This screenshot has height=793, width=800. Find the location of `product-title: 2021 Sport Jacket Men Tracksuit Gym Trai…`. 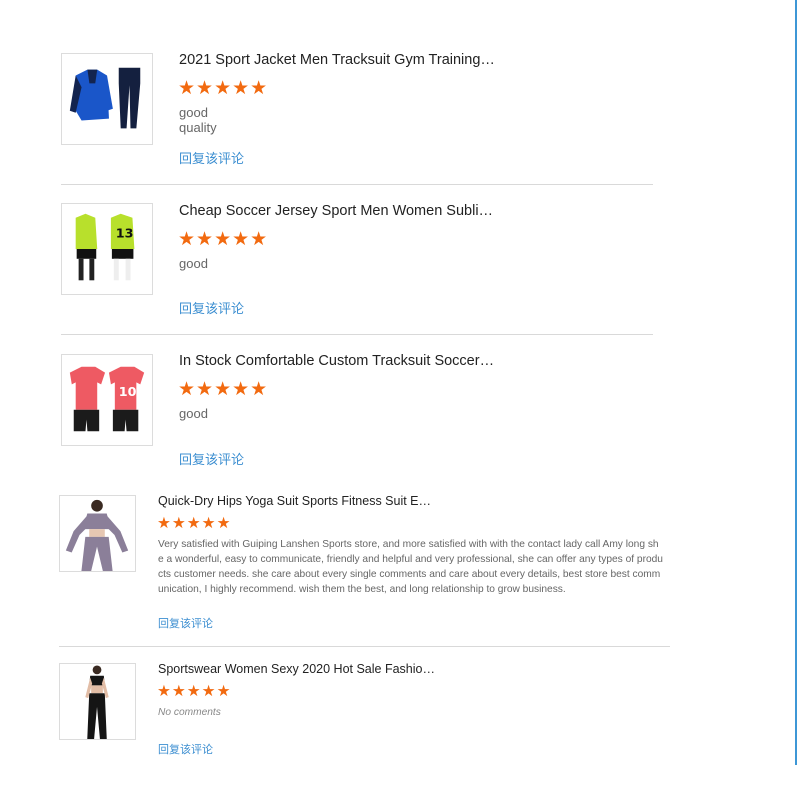

product-title: 2021 Sport Jacket Men Tracksuit Gym Trai… is located at coordinates (337, 60).